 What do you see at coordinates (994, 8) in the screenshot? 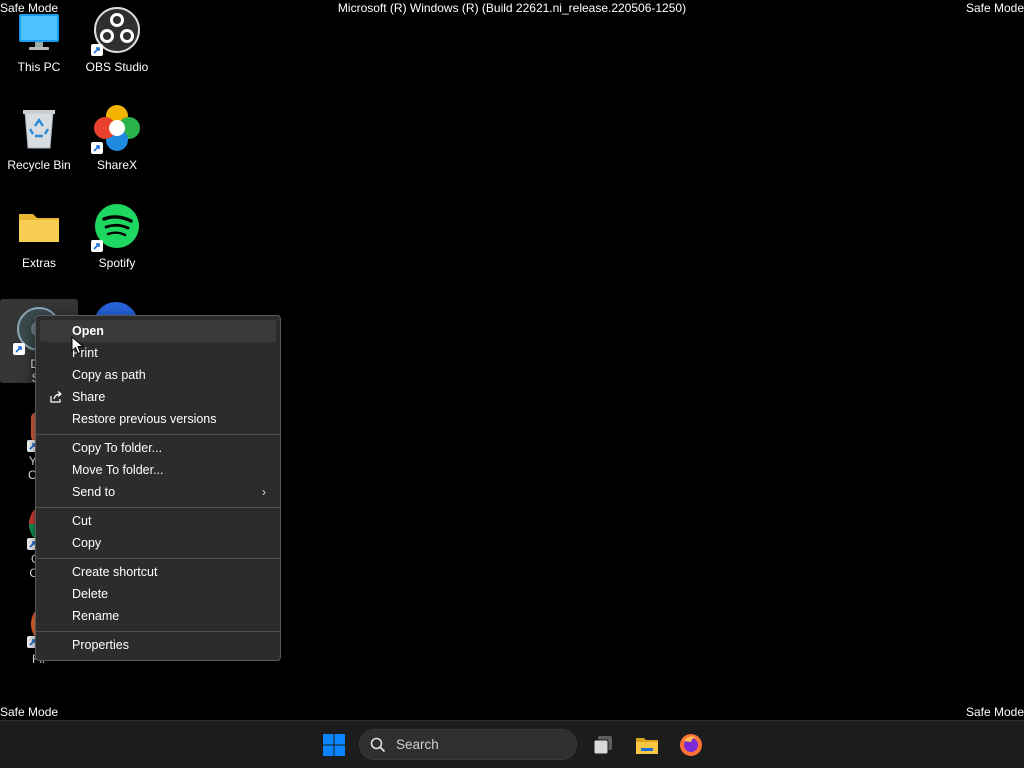
I see `safe-mode-label-top-right: Safe Mode` at bounding box center [994, 8].